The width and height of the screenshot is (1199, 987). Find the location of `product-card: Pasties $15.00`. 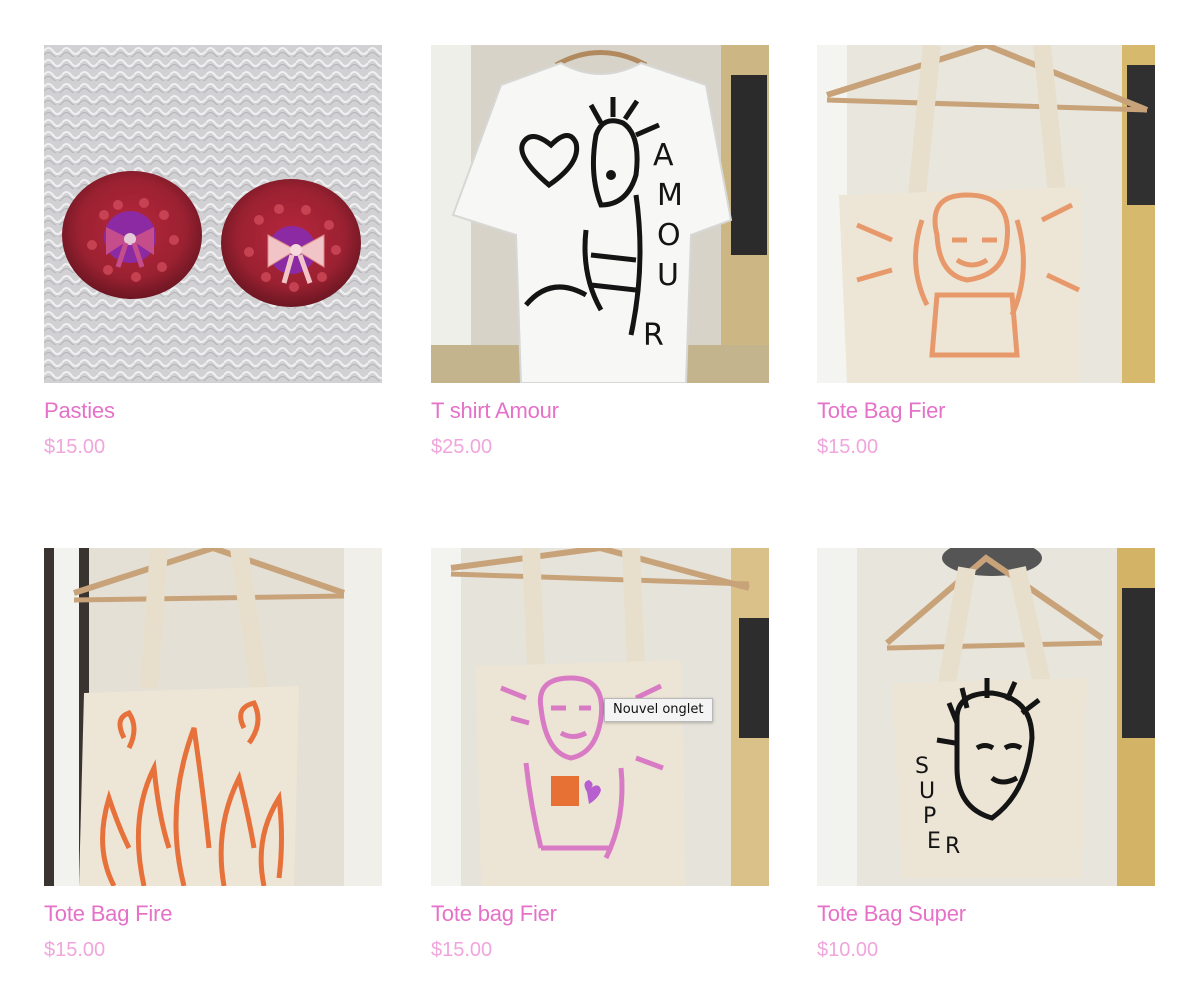

product-card: Pasties $15.00 is located at coordinates (213, 252).